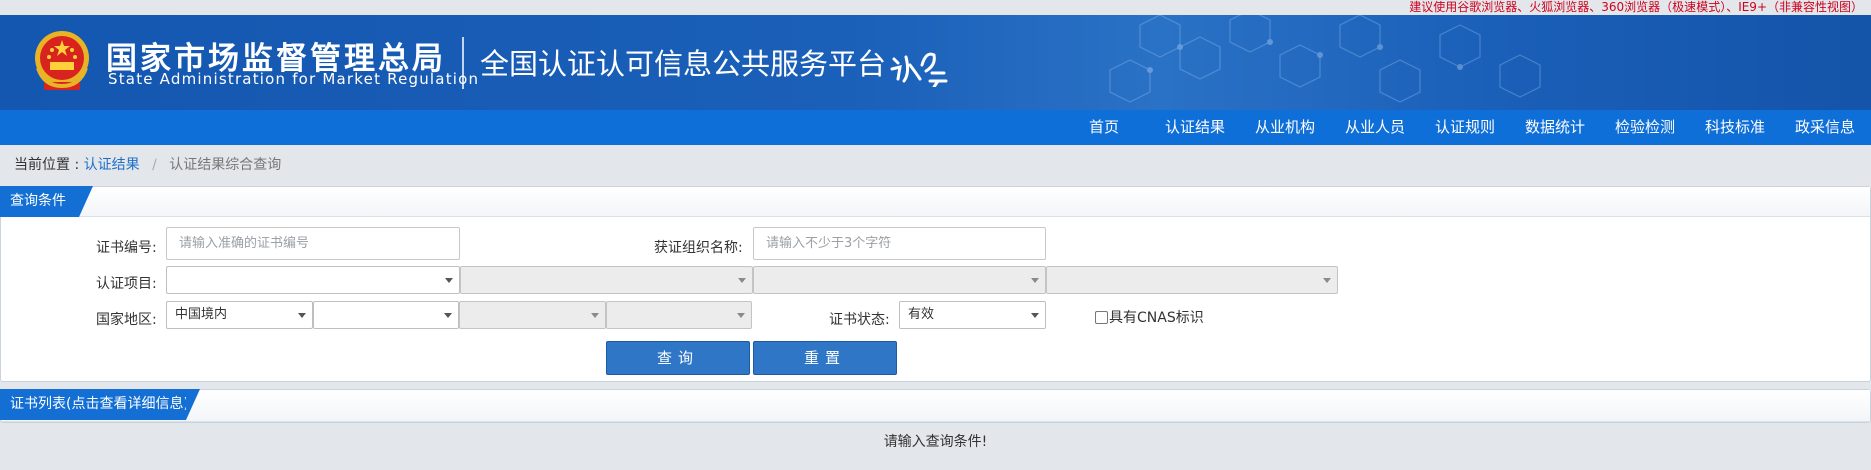 This screenshot has height=470, width=1871. Describe the element at coordinates (100, 404) in the screenshot. I see `result-panel-title: 证书列表(点击查看详细信息)` at that location.